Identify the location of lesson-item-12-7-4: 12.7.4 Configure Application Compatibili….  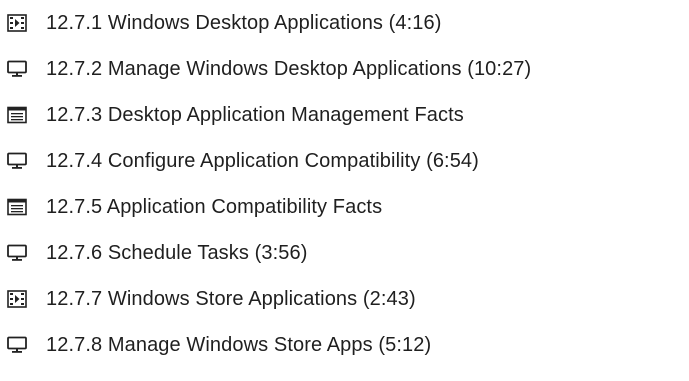
(239, 161).